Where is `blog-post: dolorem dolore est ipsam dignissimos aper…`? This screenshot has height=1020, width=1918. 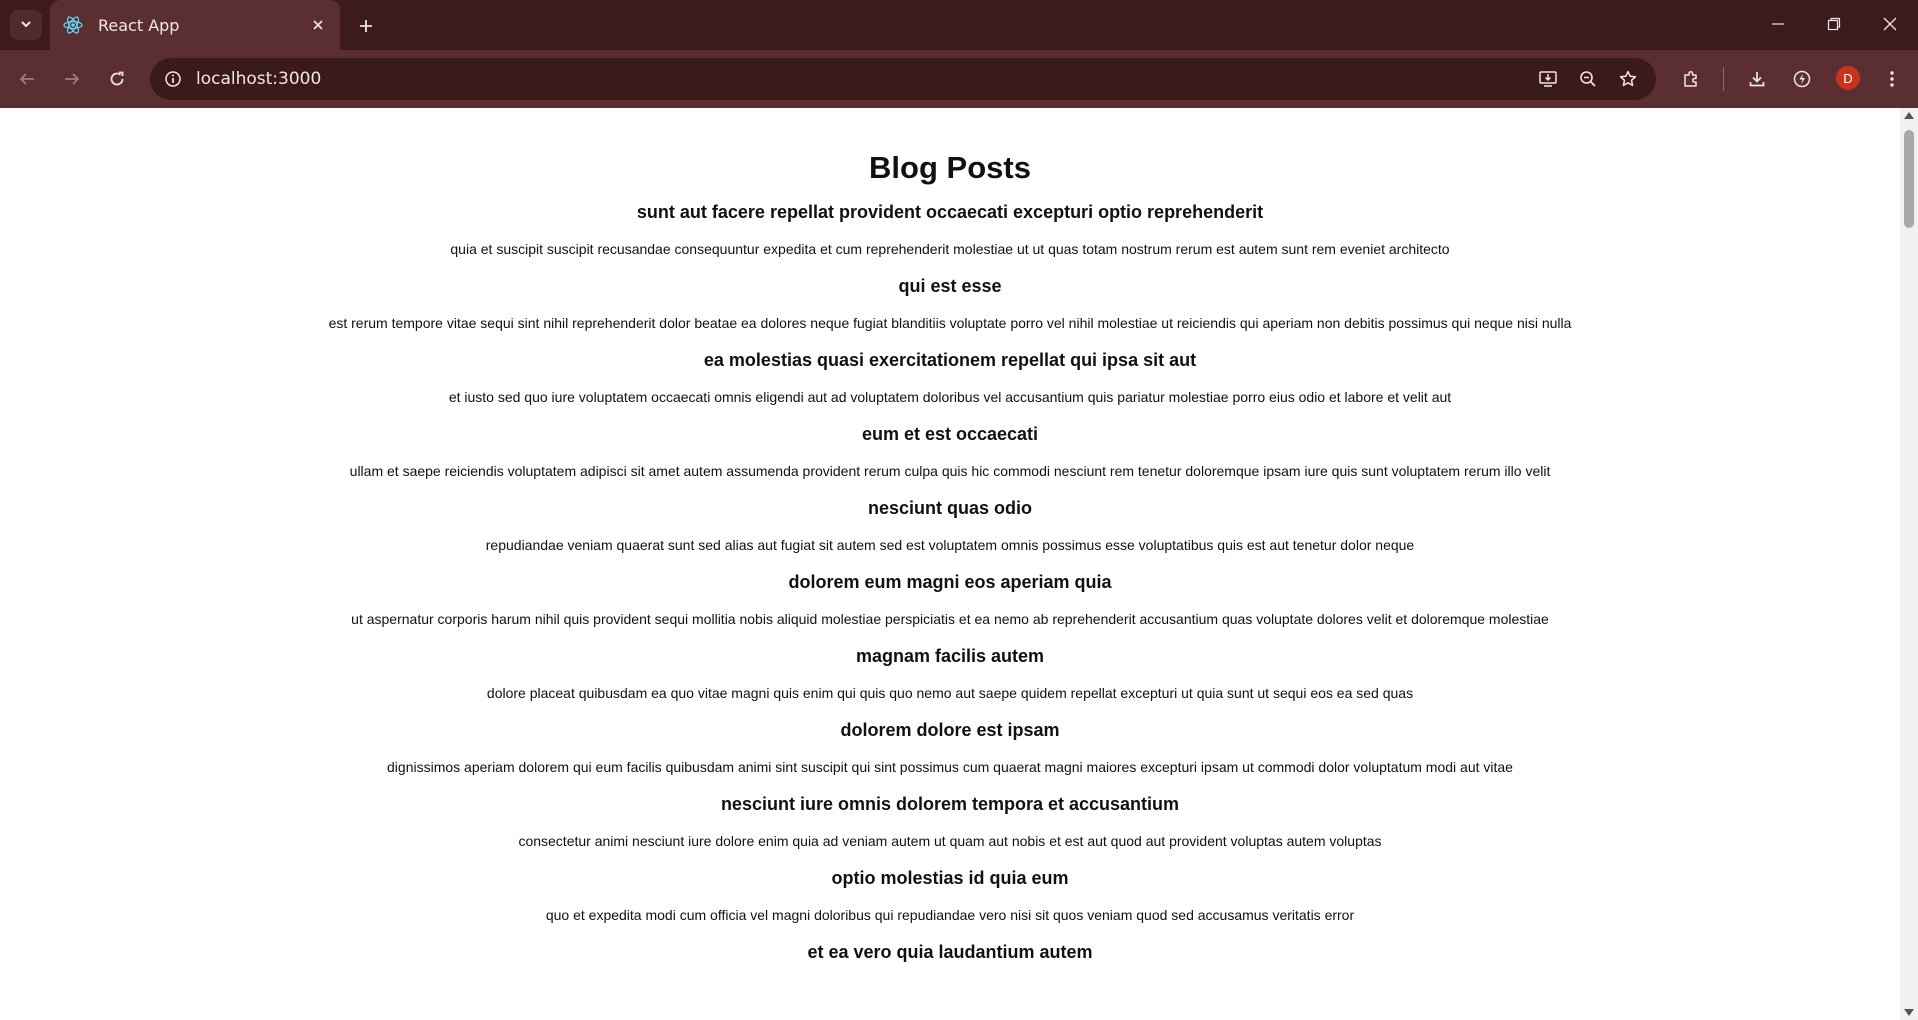
blog-post: dolorem dolore est ipsam dignissimos aper… is located at coordinates (950, 747).